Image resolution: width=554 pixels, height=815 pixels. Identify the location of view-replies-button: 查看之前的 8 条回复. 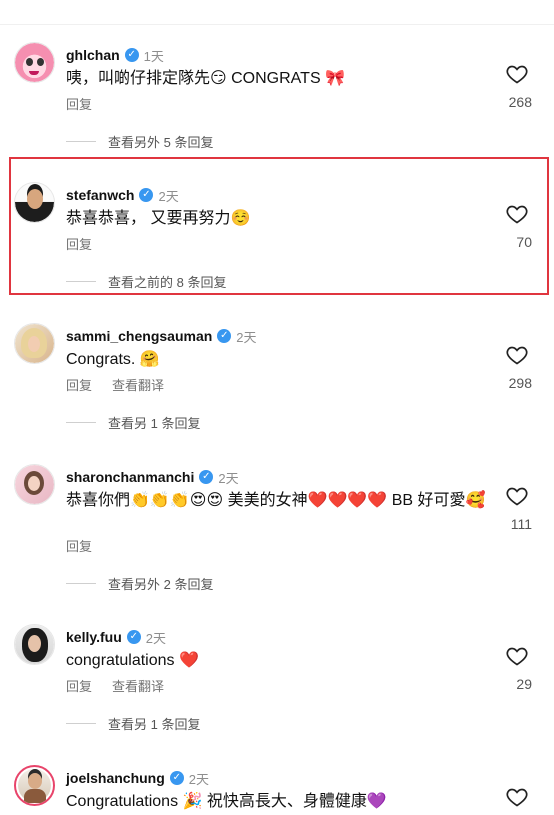
(146, 281).